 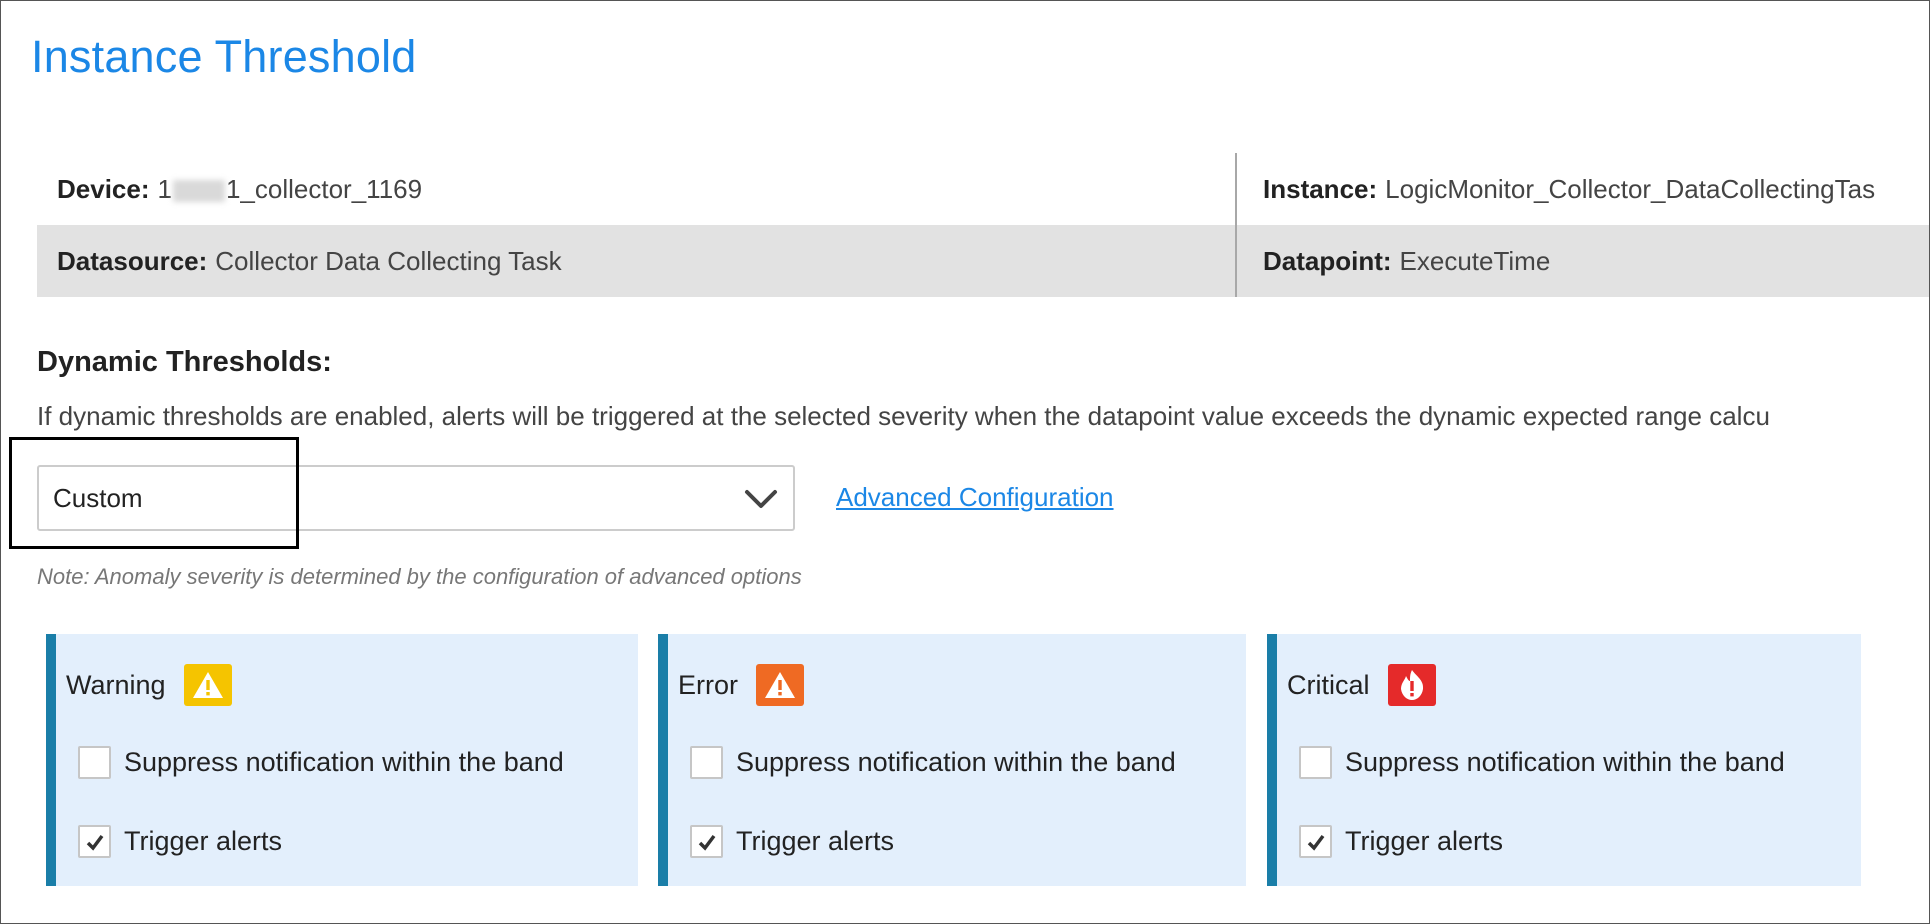 I want to click on instance-label: Instance:, so click(x=1320, y=188).